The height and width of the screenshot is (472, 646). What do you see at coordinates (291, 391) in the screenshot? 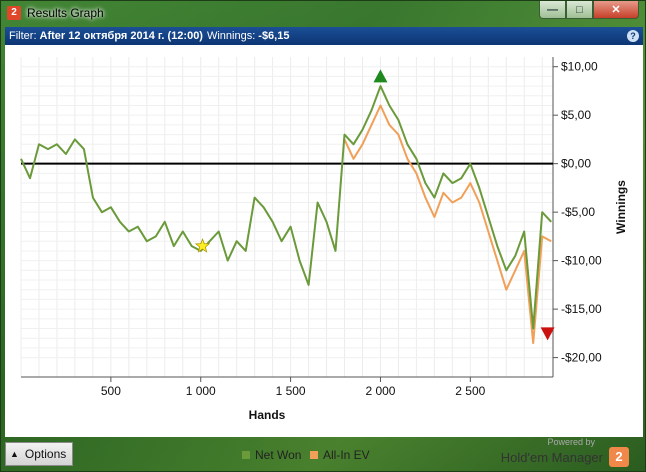
I see `x-tick-label: 1 500` at bounding box center [291, 391].